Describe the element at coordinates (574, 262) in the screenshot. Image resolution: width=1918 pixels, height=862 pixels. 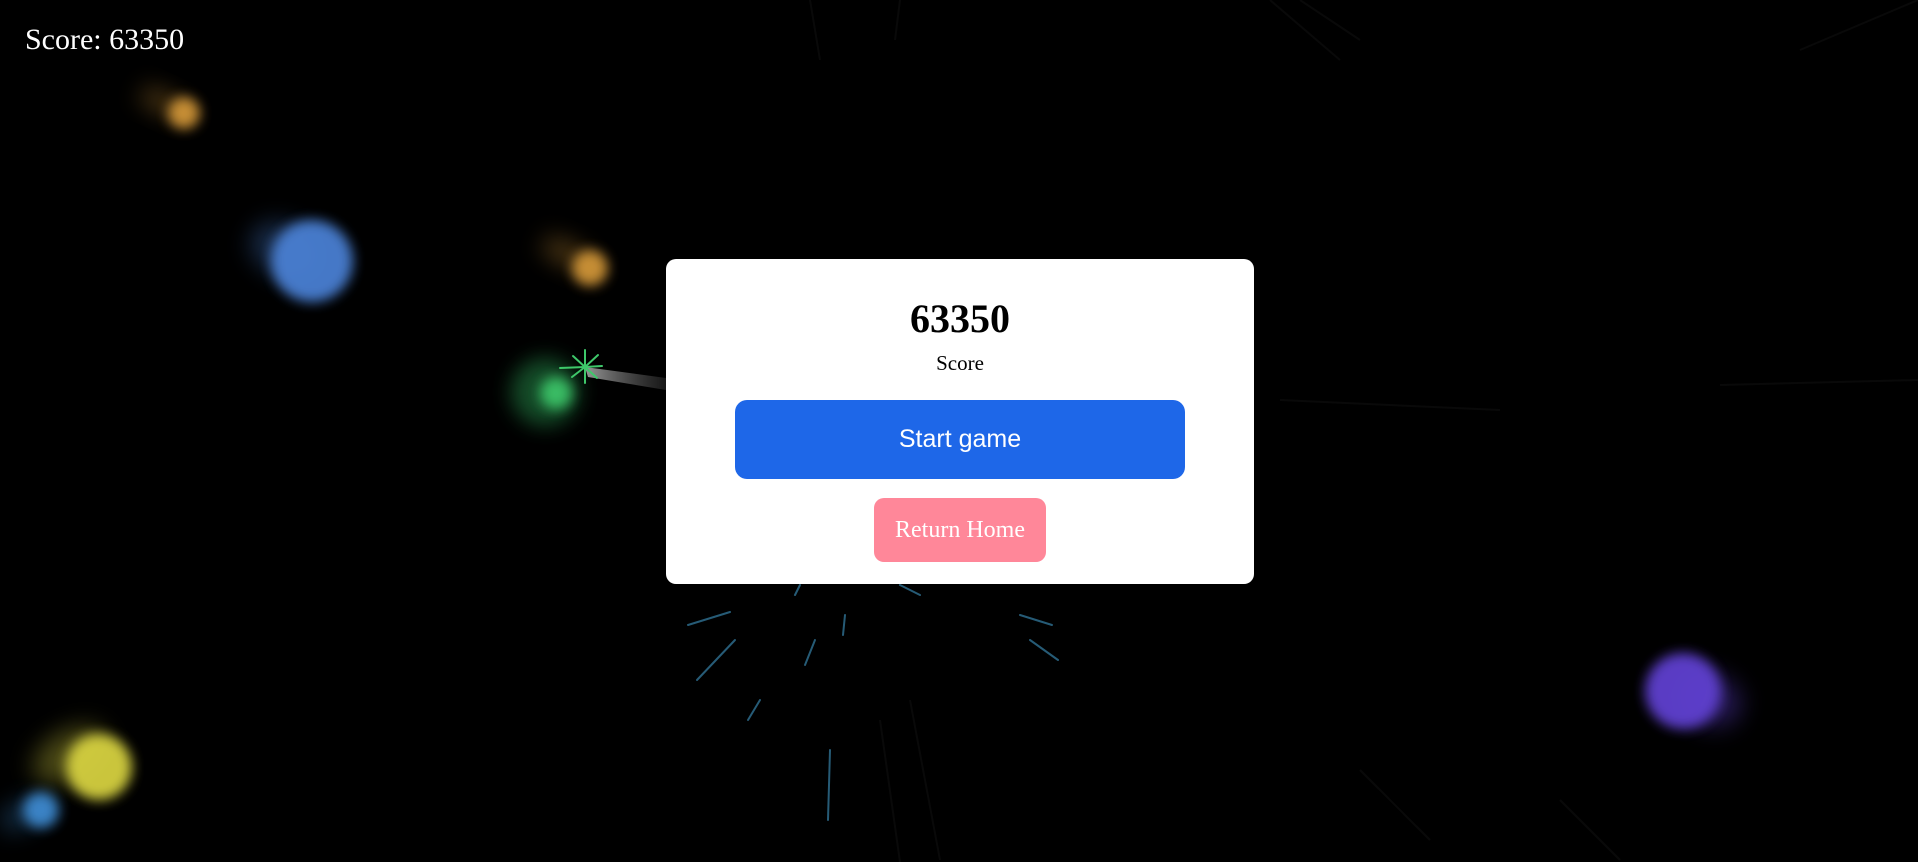
I see `orange-orb-medium` at that location.